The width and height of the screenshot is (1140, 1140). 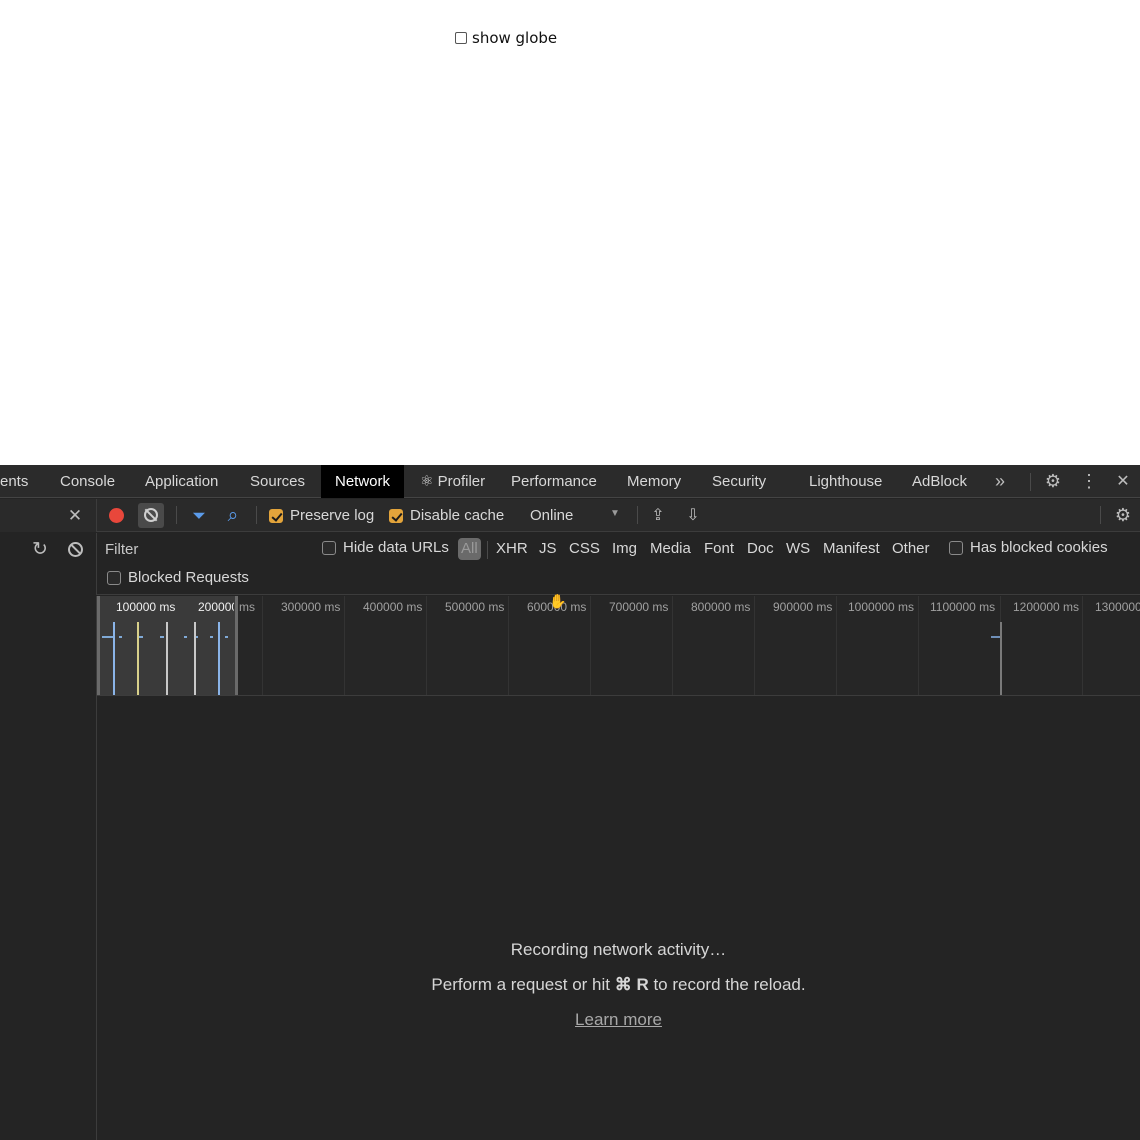 What do you see at coordinates (515, 38) in the screenshot?
I see `show-globe-label: show globe` at bounding box center [515, 38].